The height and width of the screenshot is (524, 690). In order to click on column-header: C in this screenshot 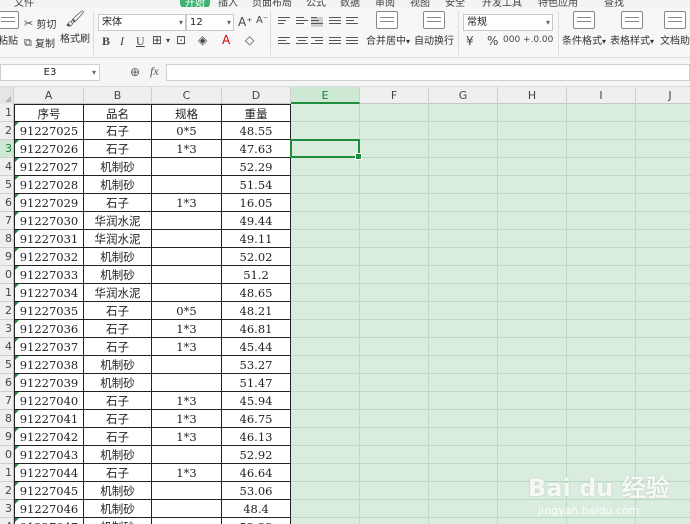, I will do `click(187, 95)`.